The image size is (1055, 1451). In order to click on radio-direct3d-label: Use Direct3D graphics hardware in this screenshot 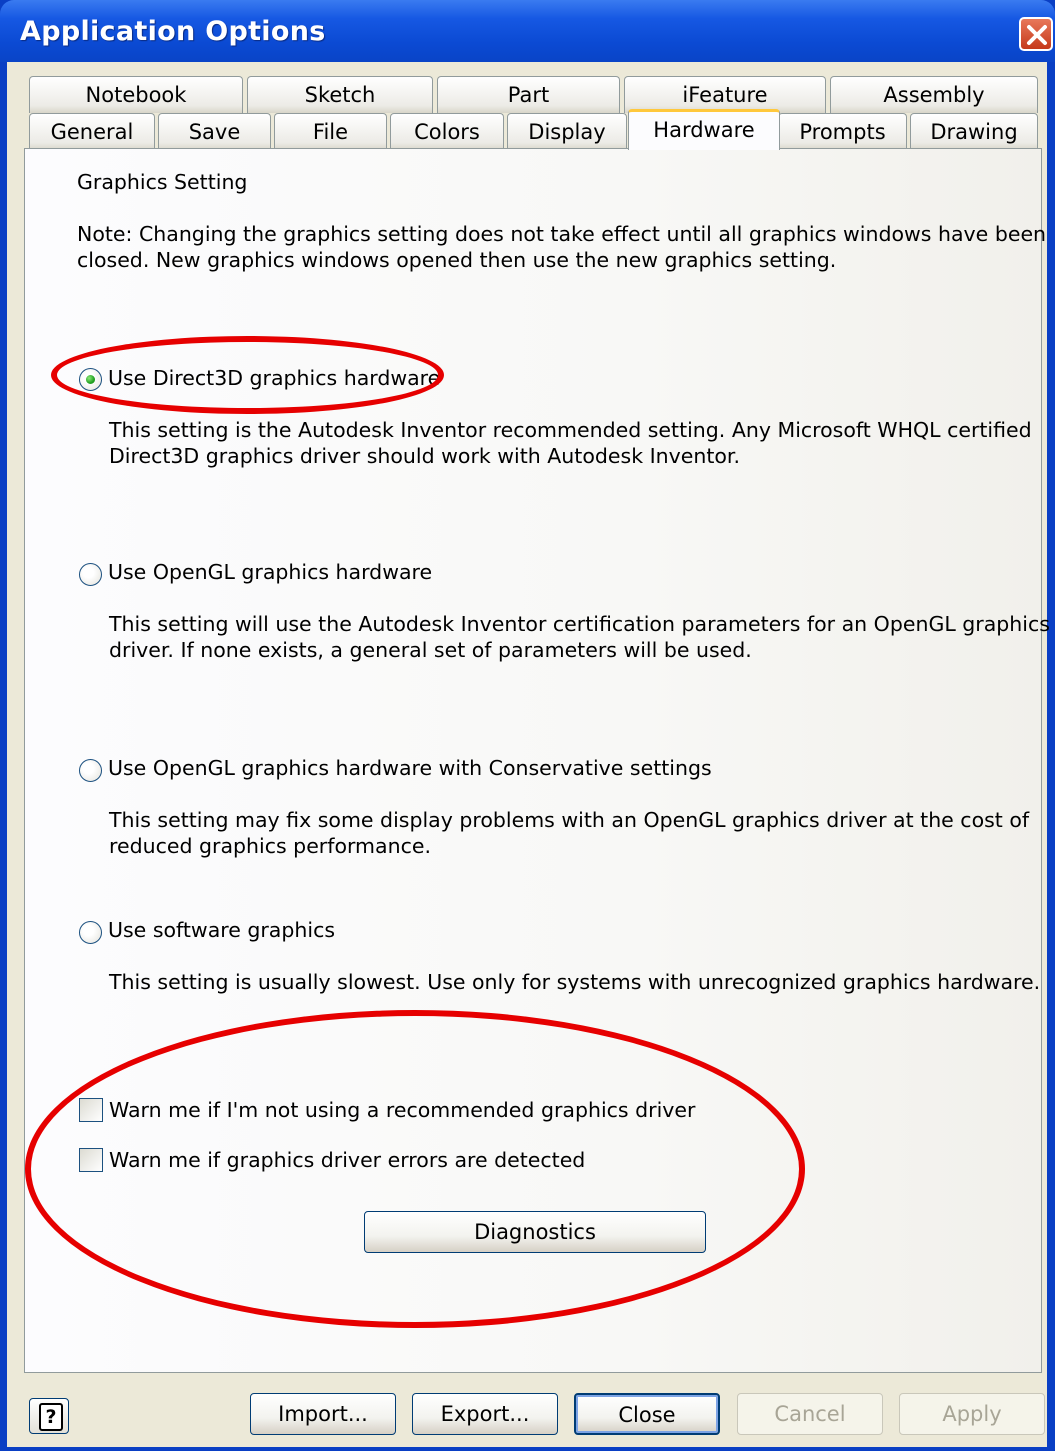, I will do `click(274, 378)`.